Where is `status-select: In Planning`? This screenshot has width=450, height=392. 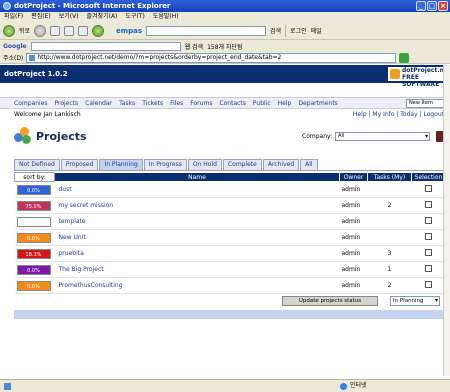 status-select: In Planning is located at coordinates (415, 301).